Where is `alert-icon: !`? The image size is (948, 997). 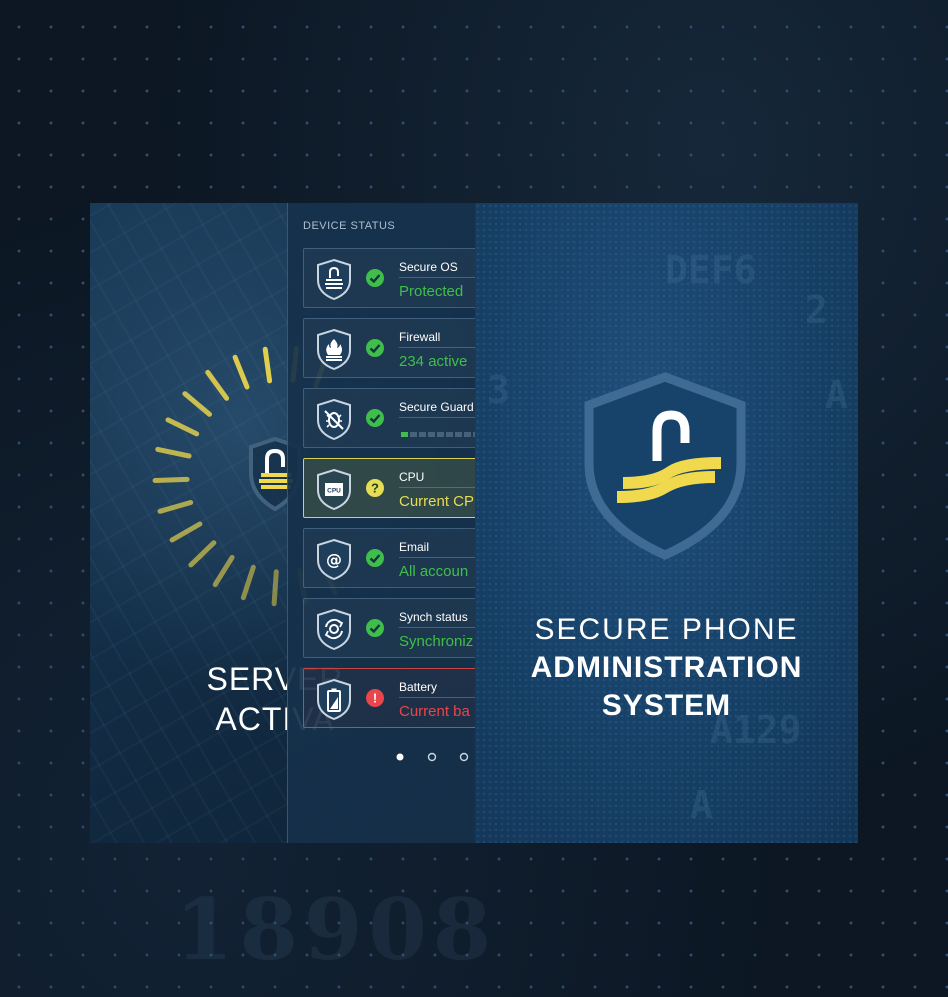
alert-icon: ! is located at coordinates (375, 698).